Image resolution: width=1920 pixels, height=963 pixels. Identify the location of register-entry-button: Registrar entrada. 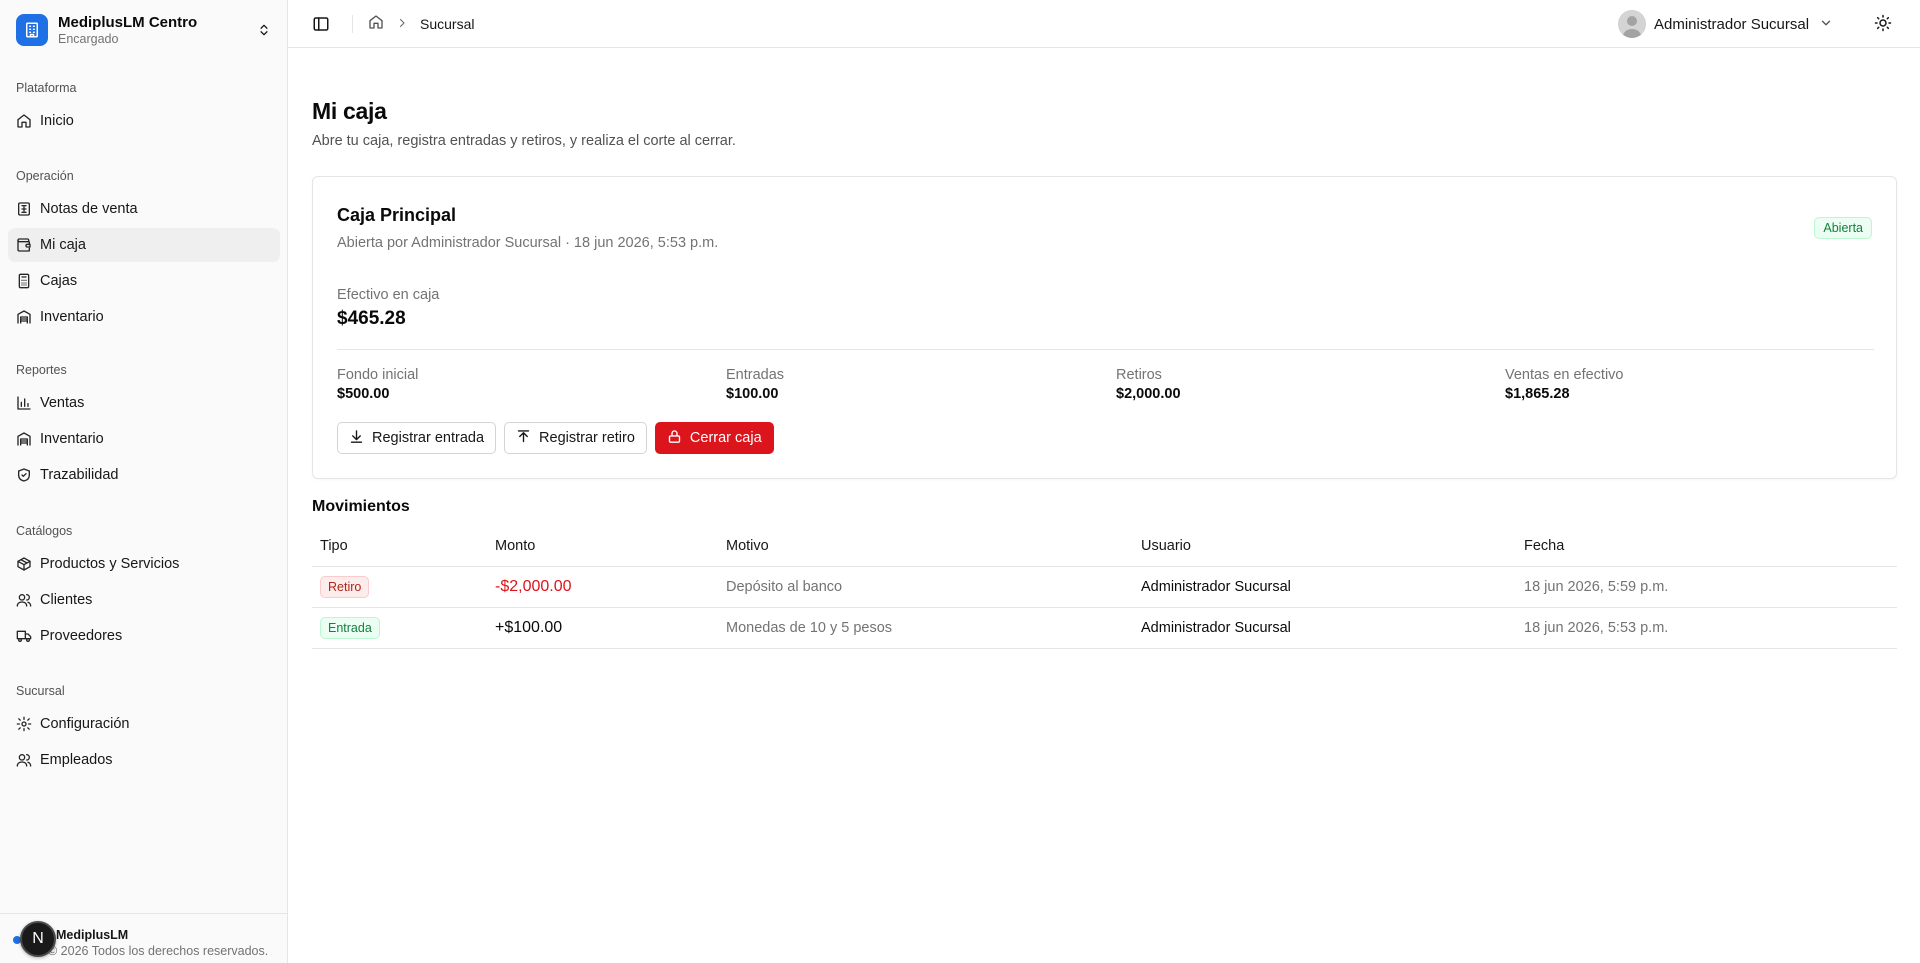
(417, 438).